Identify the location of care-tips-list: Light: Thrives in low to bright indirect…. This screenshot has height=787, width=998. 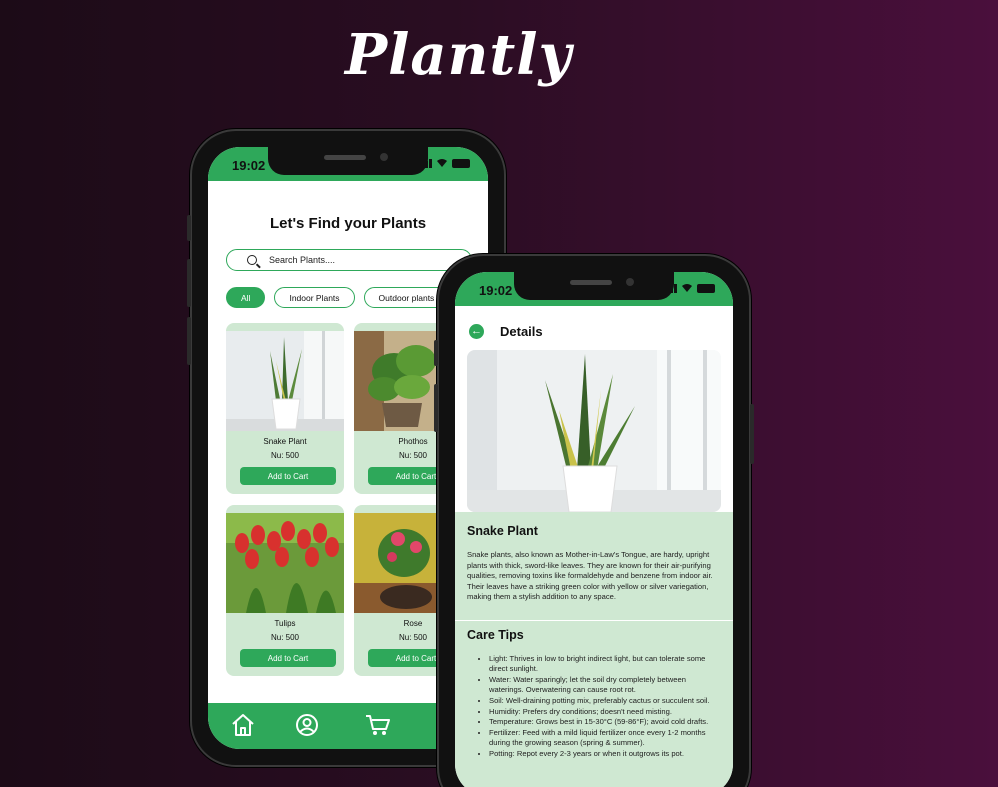
(599, 707).